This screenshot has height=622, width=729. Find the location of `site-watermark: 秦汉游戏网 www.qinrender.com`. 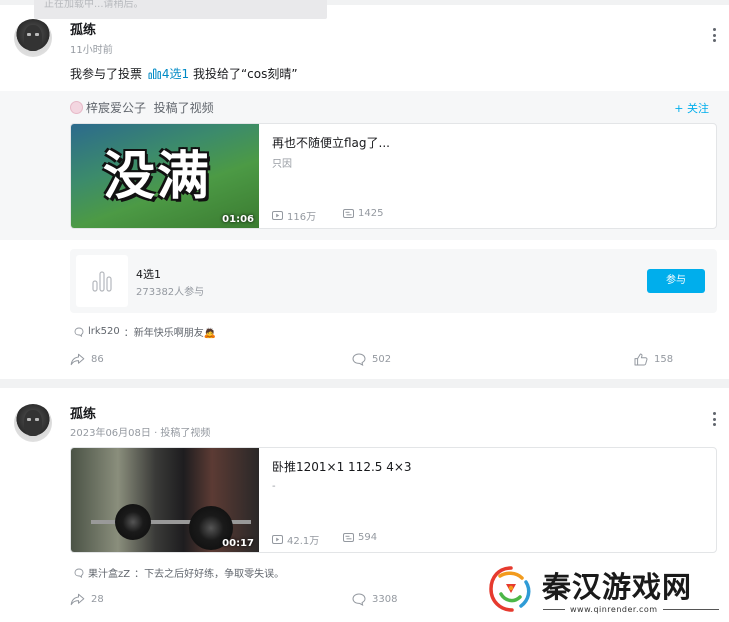

site-watermark: 秦汉游戏网 www.qinrender.com is located at coordinates (604, 589).